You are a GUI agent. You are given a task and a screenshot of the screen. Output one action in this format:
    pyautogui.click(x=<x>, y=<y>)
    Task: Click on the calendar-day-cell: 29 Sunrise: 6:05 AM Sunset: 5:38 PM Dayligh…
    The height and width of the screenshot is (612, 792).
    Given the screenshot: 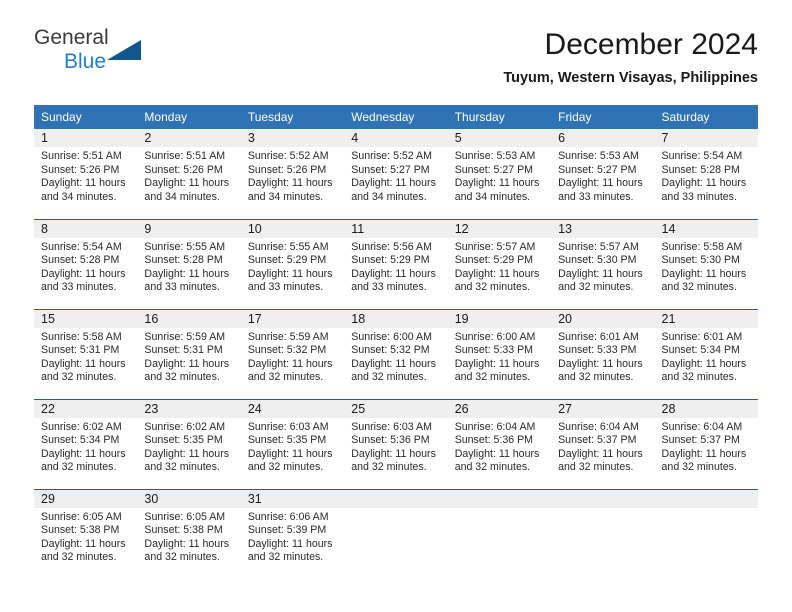 What is the action you would take?
    pyautogui.click(x=86, y=533)
    